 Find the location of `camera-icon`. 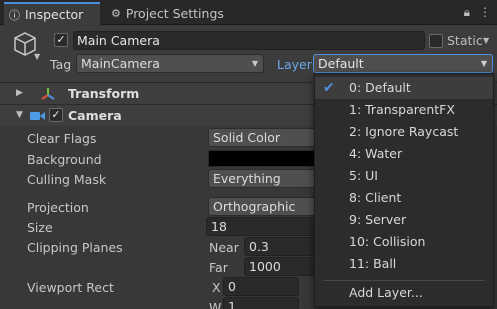

camera-icon is located at coordinates (37, 116).